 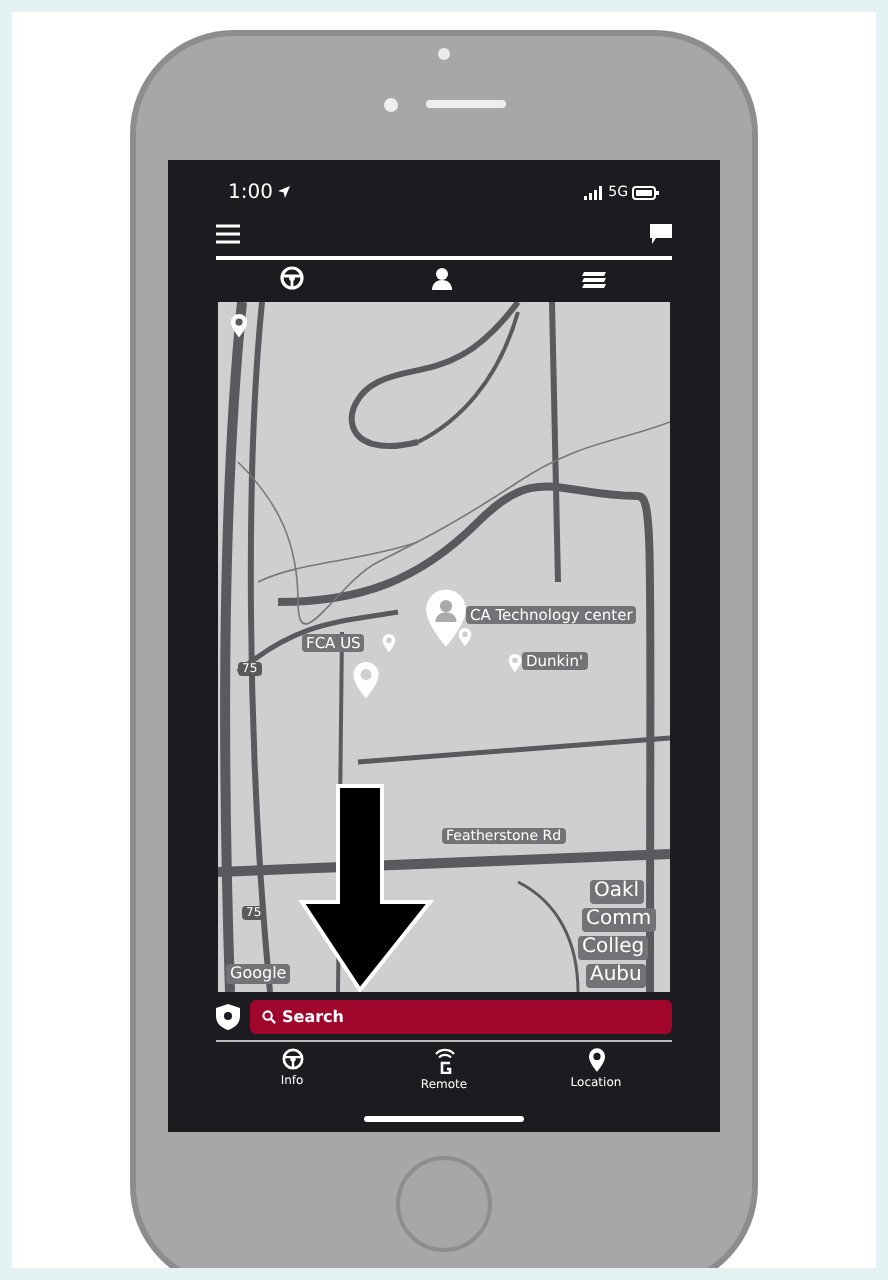 I want to click on map-label: Aubu, so click(x=616, y=976).